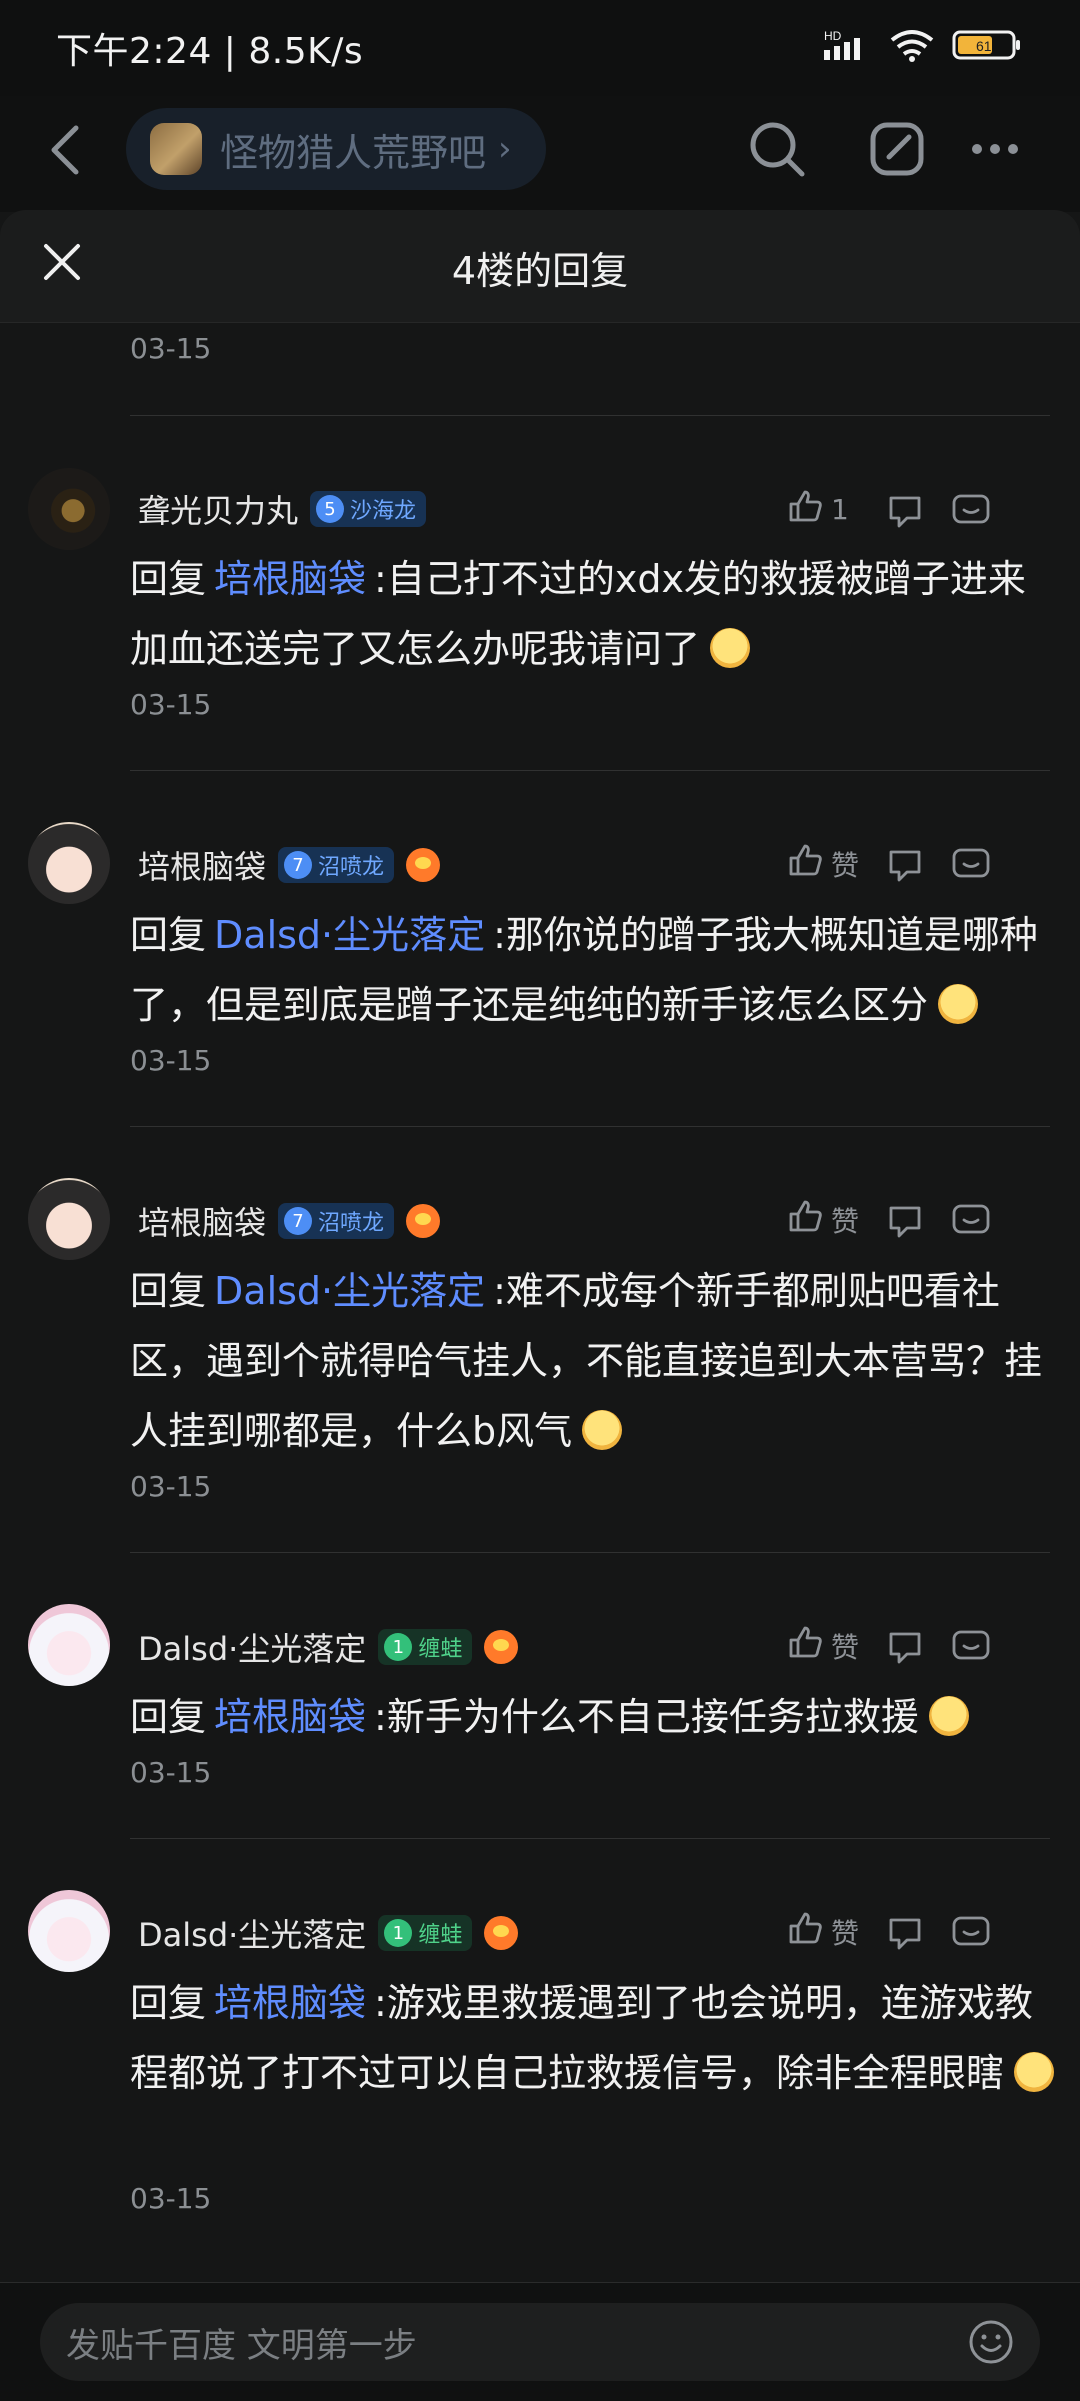  What do you see at coordinates (730, 648) in the screenshot?
I see `thinking-emoji-icon` at bounding box center [730, 648].